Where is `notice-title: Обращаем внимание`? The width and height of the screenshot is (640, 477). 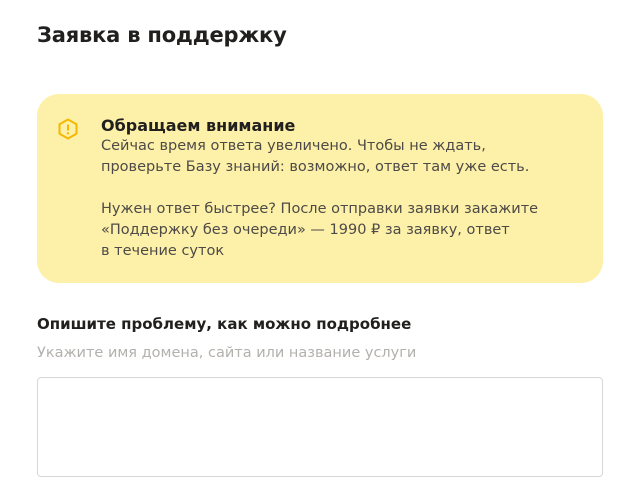 notice-title: Обращаем внимание is located at coordinates (198, 125).